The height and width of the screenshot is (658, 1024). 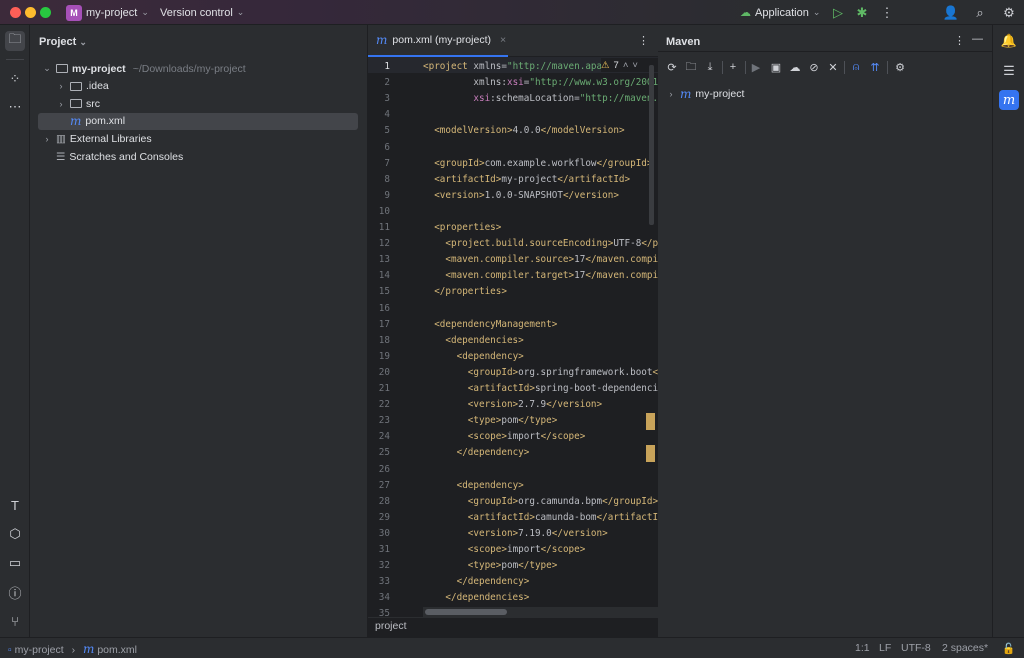 I want to click on generate-sources-icon: 🗀, so click(x=691, y=67).